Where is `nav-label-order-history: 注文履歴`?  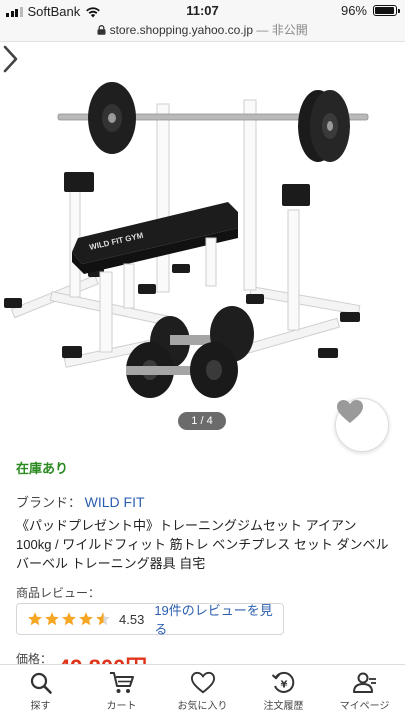
nav-label-order-history: 注文履歴 is located at coordinates (283, 706).